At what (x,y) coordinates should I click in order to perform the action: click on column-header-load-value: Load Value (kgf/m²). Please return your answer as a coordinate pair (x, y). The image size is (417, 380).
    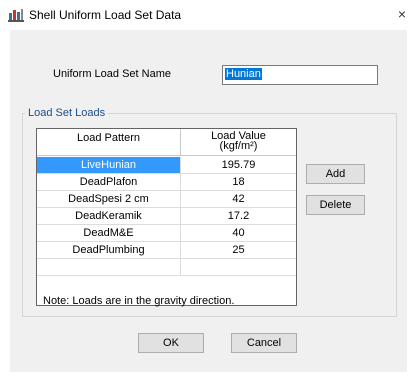
    Looking at the image, I should click on (238, 142).